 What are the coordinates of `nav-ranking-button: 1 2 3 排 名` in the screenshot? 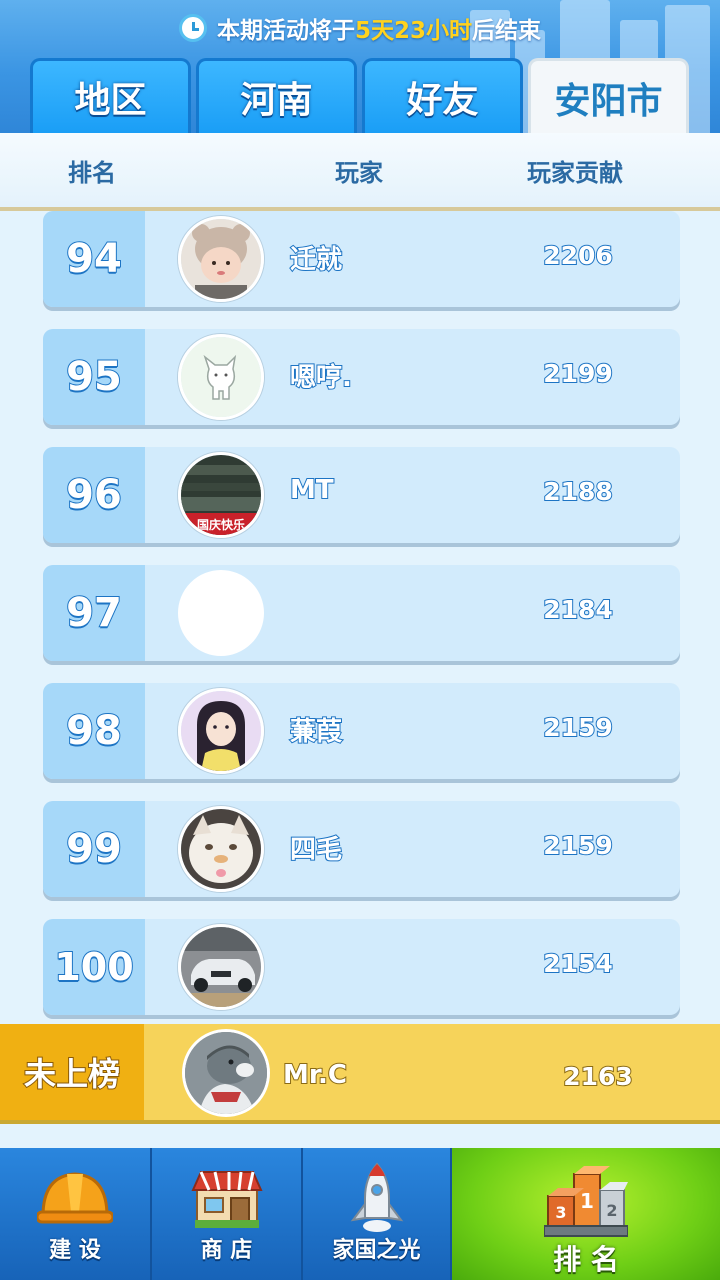 It's located at (586, 1214).